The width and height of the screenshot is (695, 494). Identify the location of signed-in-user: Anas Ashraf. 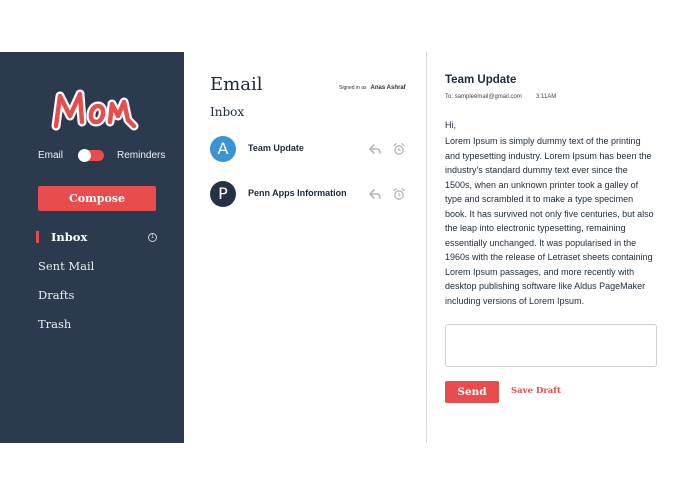
(388, 88).